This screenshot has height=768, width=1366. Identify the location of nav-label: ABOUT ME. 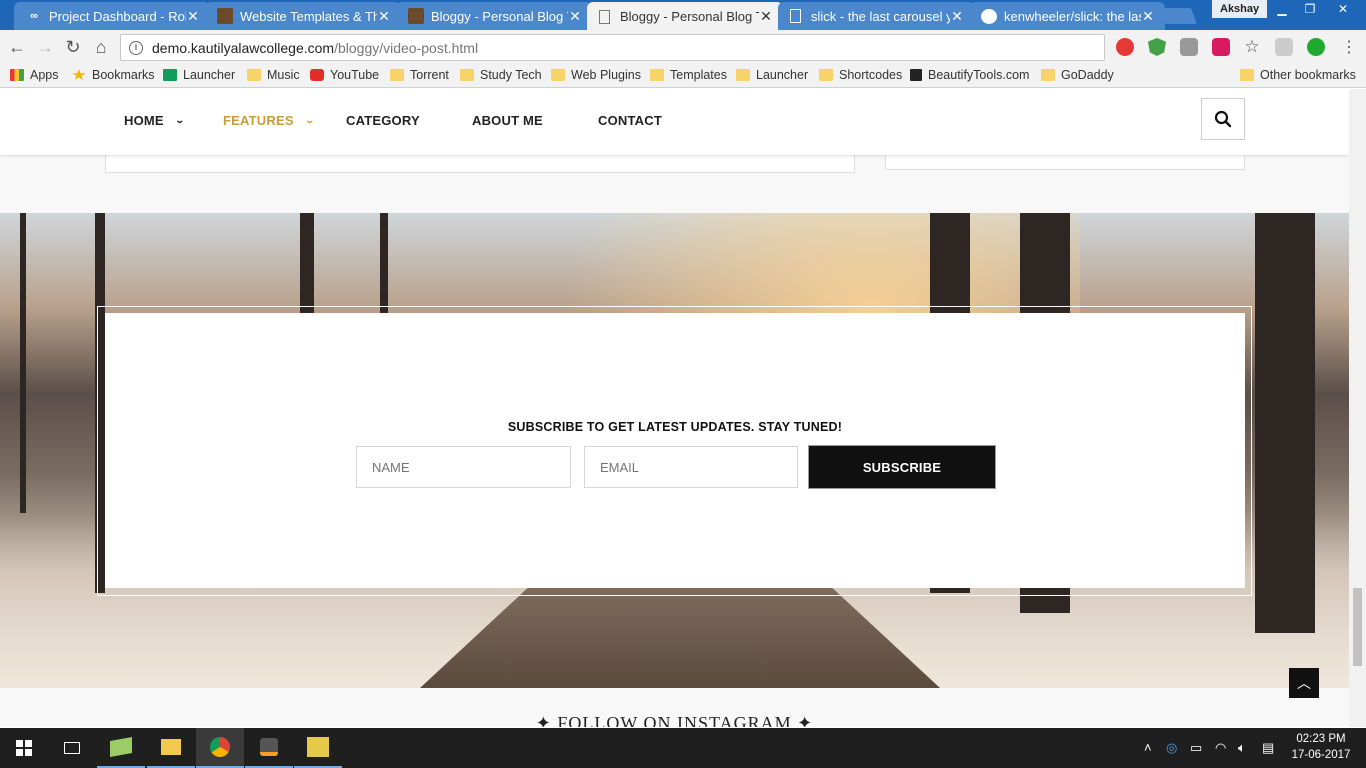
(507, 120).